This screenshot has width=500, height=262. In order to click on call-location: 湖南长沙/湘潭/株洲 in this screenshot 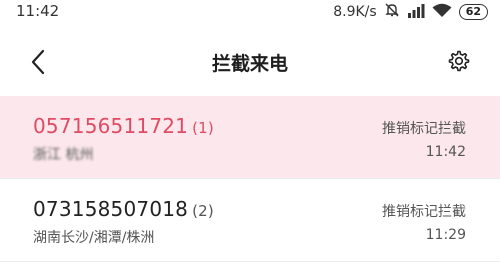, I will do `click(94, 238)`.